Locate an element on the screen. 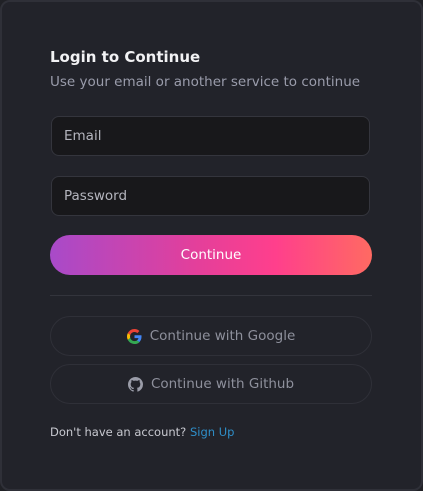 This screenshot has width=423, height=491. signup-link: Sign Up is located at coordinates (212, 432).